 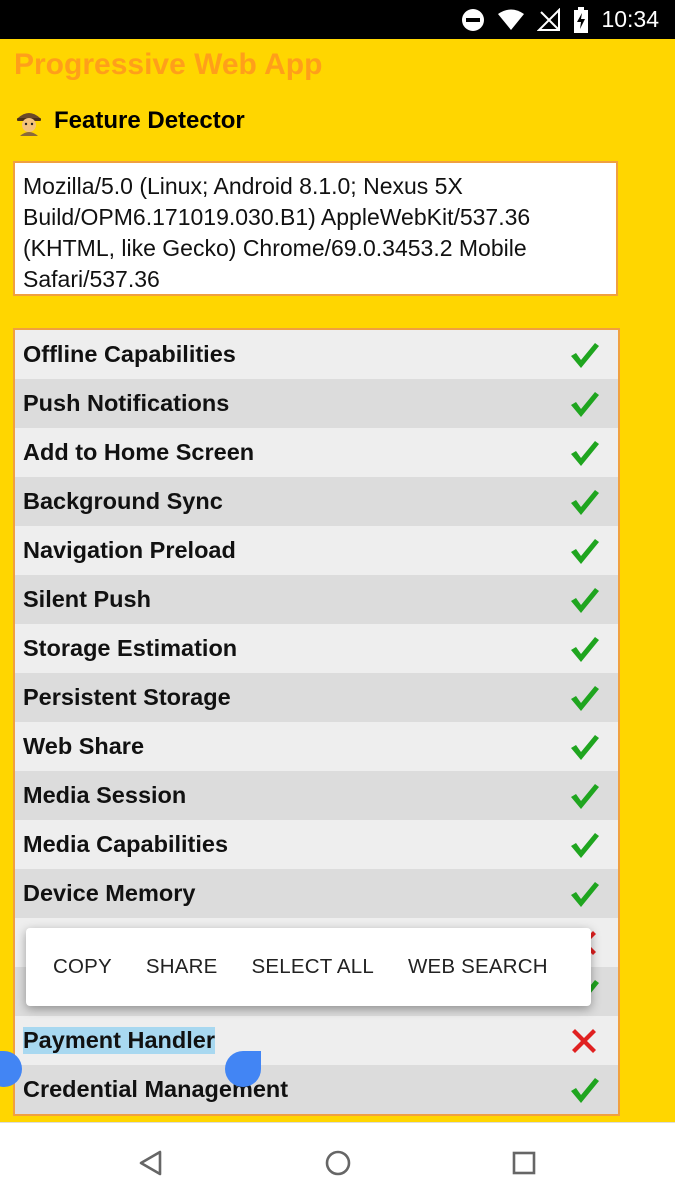 What do you see at coordinates (511, 19) in the screenshot?
I see `wifi-icon` at bounding box center [511, 19].